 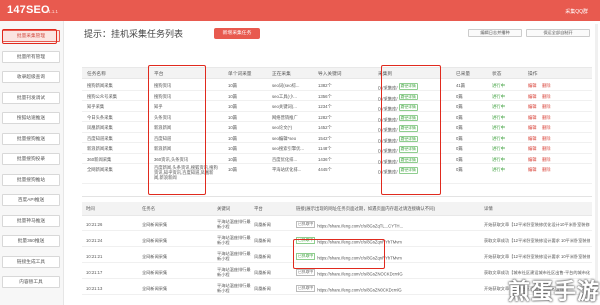 I want to click on cell-kw: 1148个, so click(x=325, y=148).